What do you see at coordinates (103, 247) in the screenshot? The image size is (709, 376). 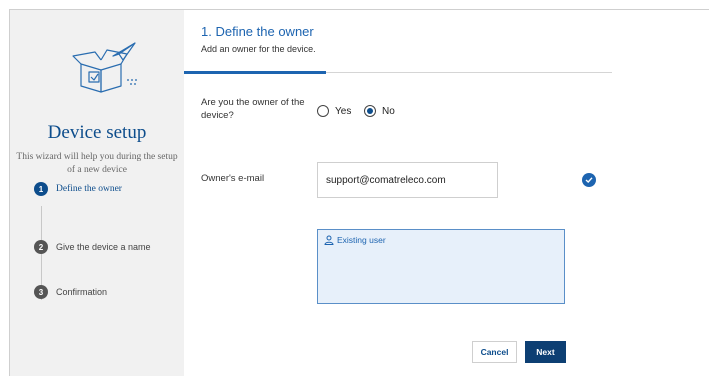 I see `step-label: Give the device a name` at bounding box center [103, 247].